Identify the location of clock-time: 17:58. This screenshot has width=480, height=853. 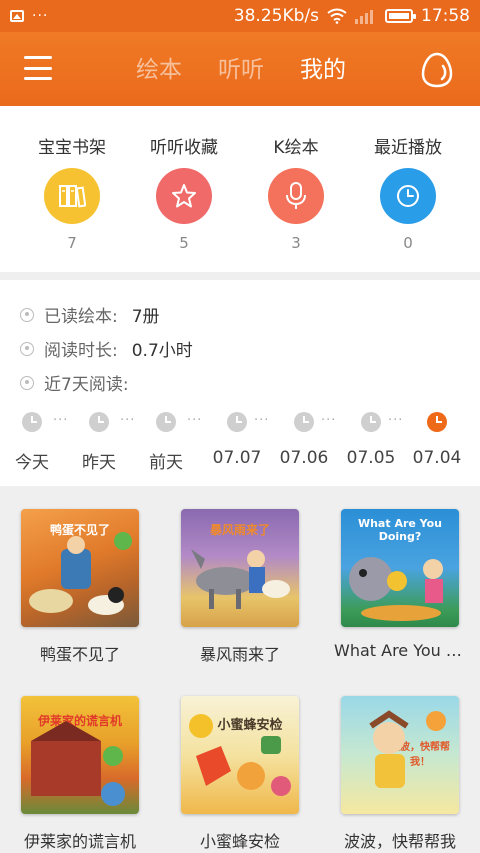
(445, 16).